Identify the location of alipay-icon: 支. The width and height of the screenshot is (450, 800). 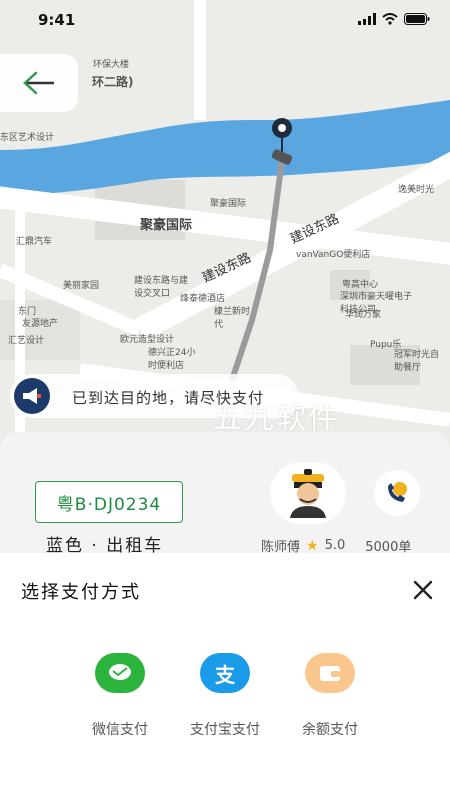
(225, 673).